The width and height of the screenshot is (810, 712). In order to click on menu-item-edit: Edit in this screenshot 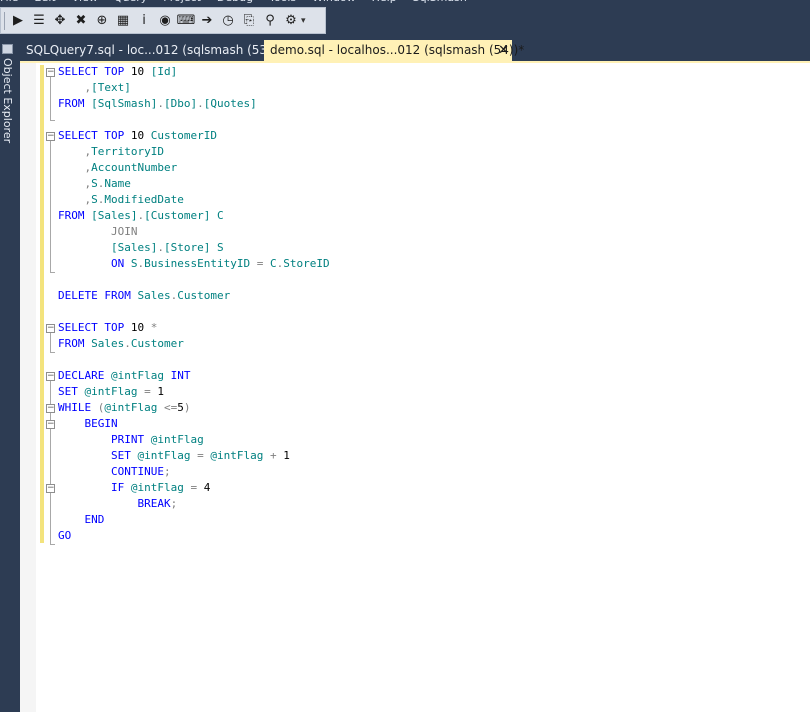, I will do `click(44, 2)`.